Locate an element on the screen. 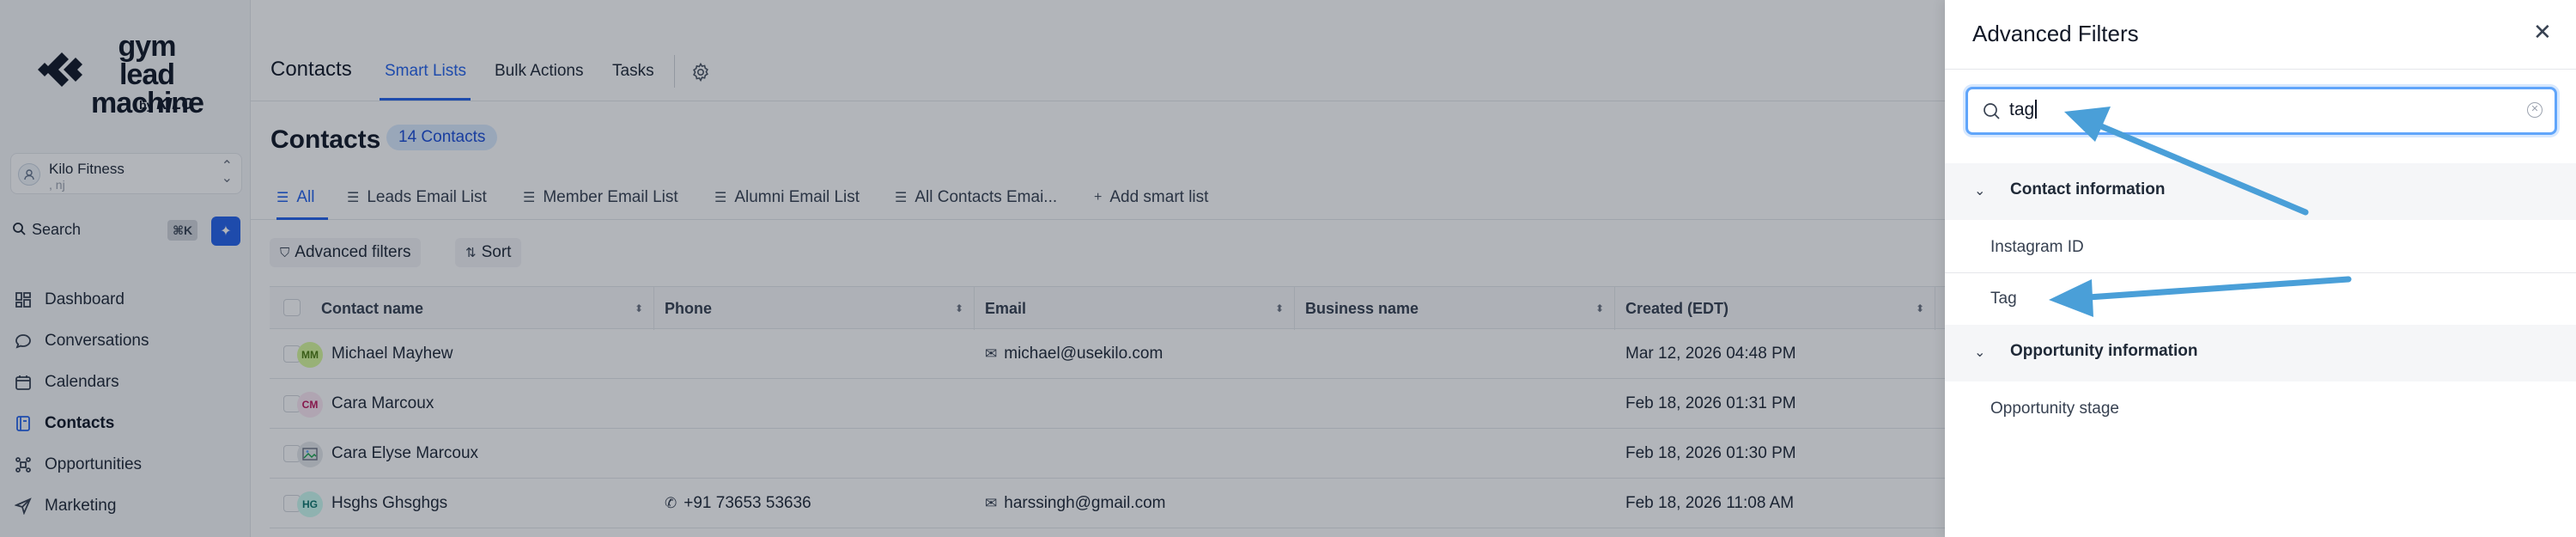 The height and width of the screenshot is (537, 2576). close-icon: ✕ is located at coordinates (2543, 32).